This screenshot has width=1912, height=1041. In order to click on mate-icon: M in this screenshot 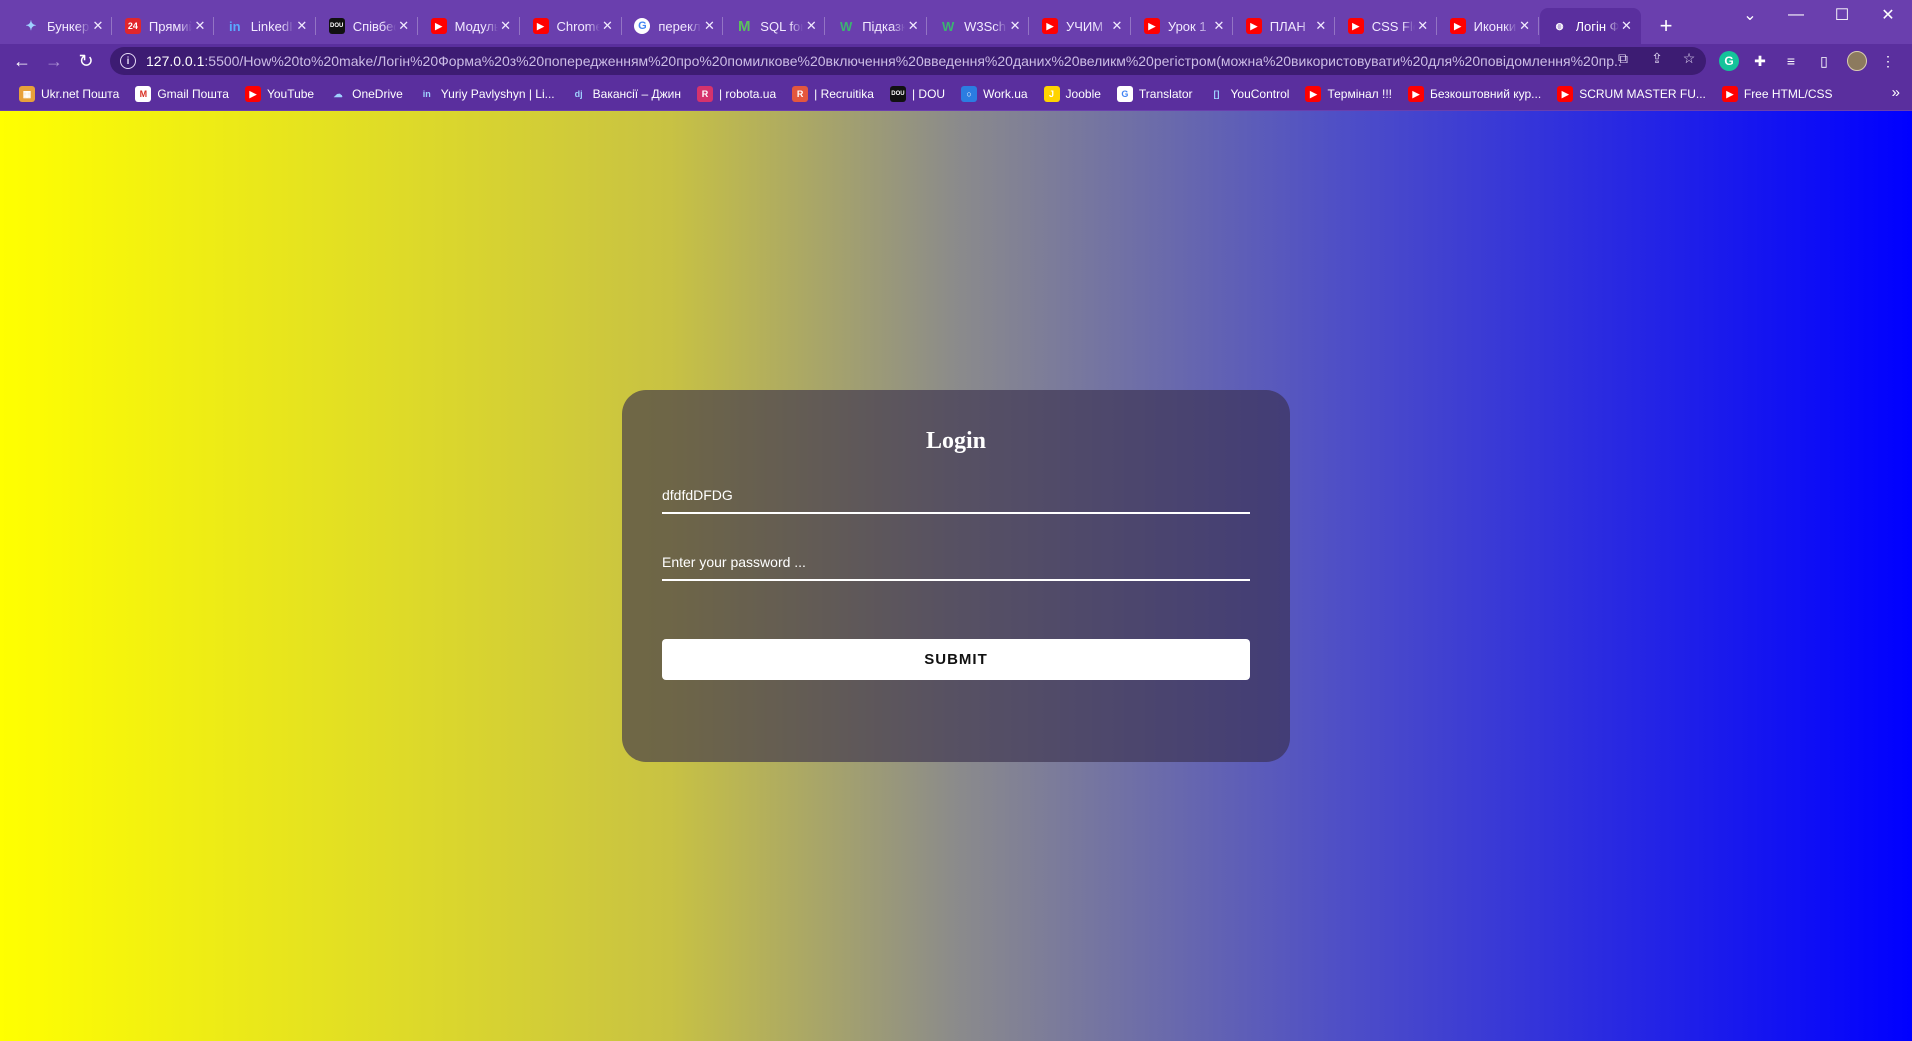, I will do `click(744, 26)`.